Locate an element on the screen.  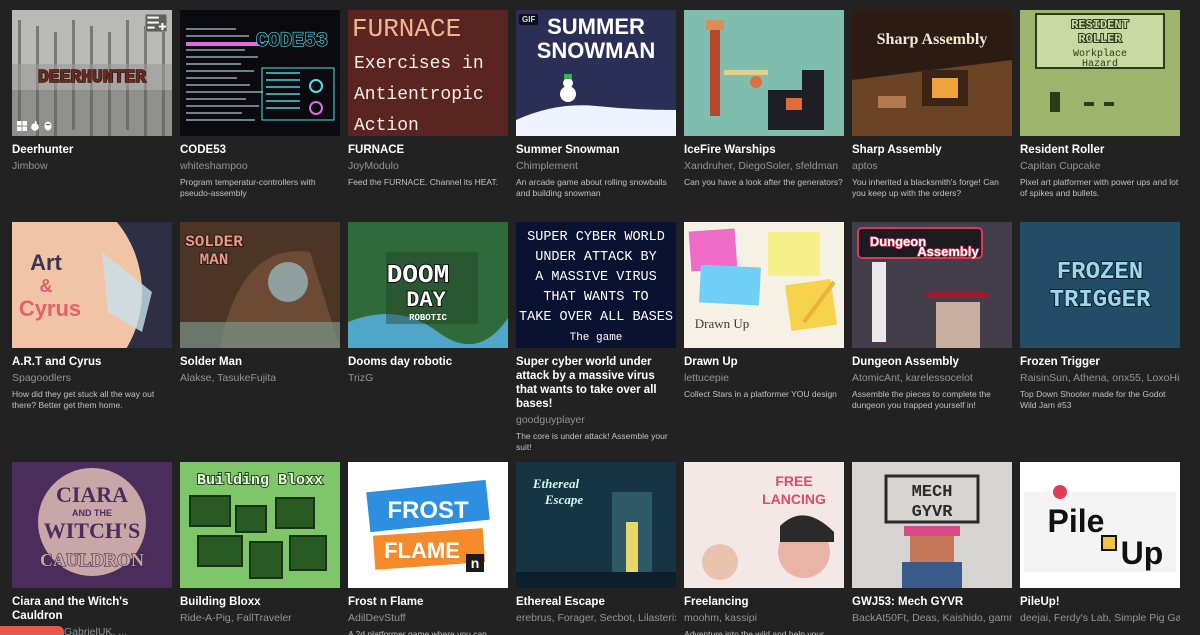
game-thumbnail: CIARA AND THE WITCH'S CAULDRON is located at coordinates (92, 525).